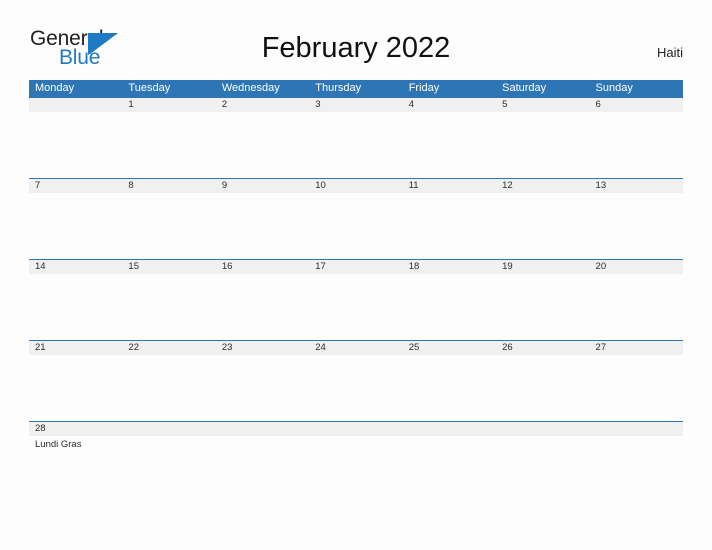  I want to click on day-number: 9, so click(262, 186).